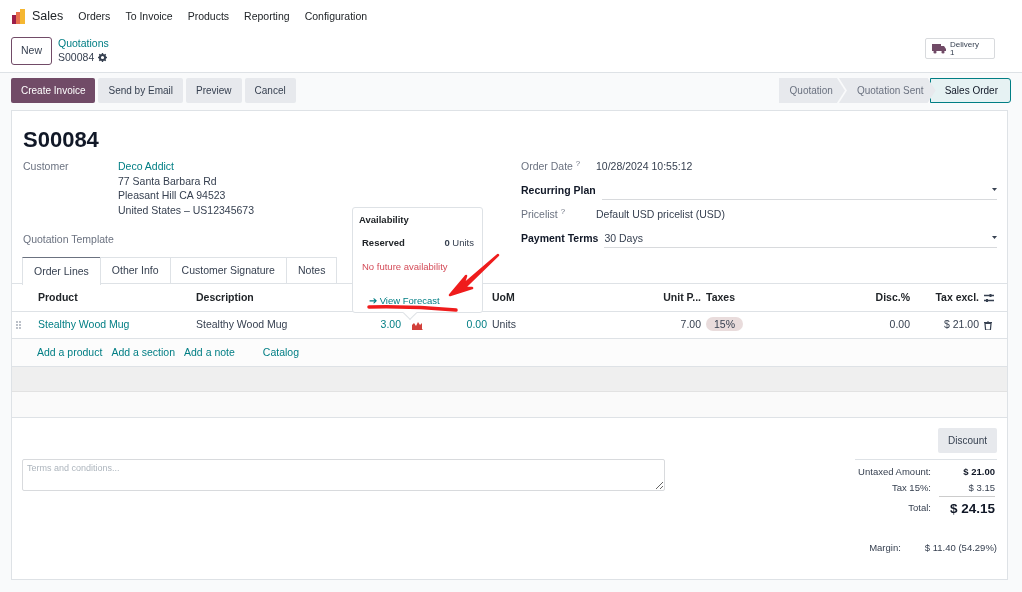  Describe the element at coordinates (970, 90) in the screenshot. I see `status-step: Sales Order` at that location.